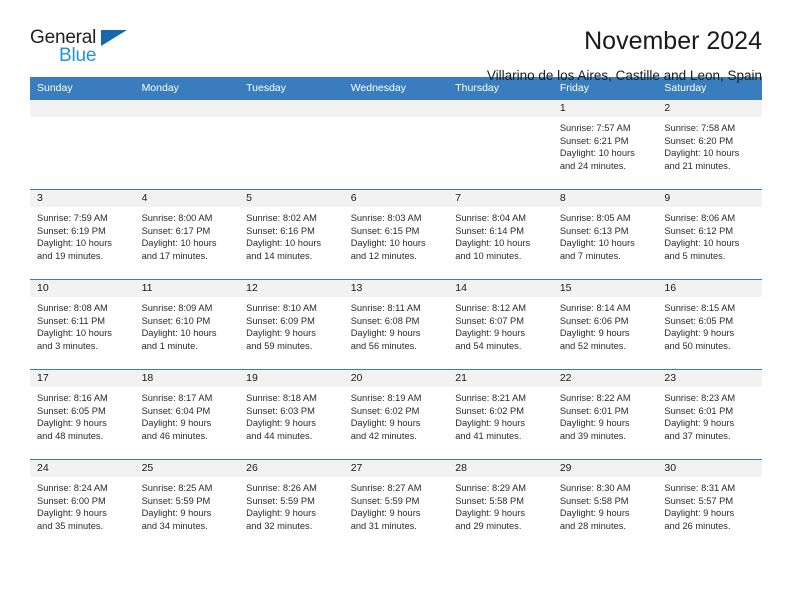 This screenshot has height=612, width=792. Describe the element at coordinates (500, 288) in the screenshot. I see `day-number: 14` at that location.